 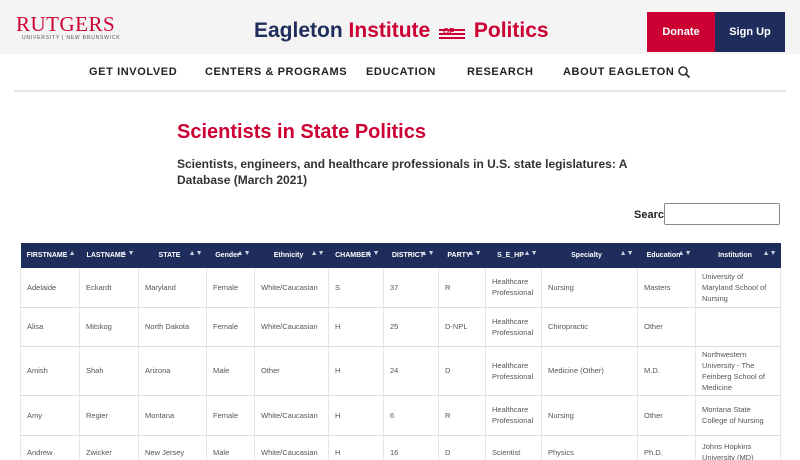 What do you see at coordinates (411, 371) in the screenshot?
I see `cell-district: 24` at bounding box center [411, 371].